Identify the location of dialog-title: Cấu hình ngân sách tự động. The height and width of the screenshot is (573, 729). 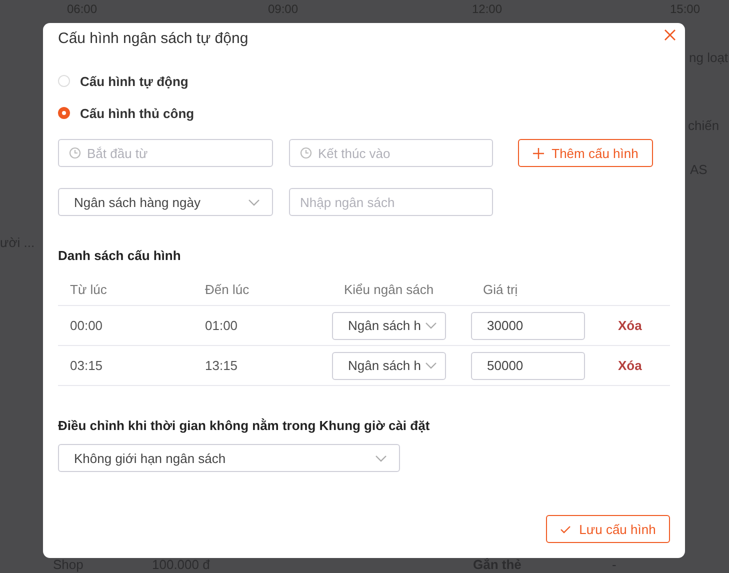
(154, 39).